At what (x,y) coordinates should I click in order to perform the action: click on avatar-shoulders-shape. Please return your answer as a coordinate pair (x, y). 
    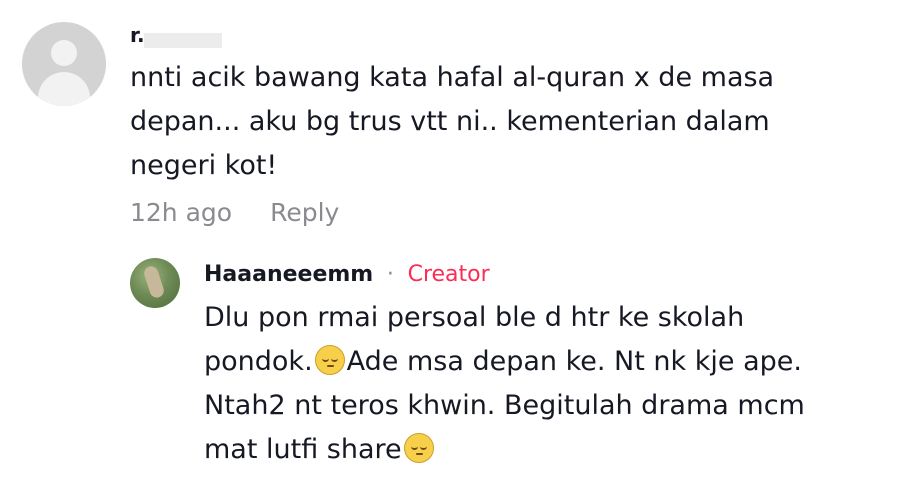
    Looking at the image, I should click on (64, 89).